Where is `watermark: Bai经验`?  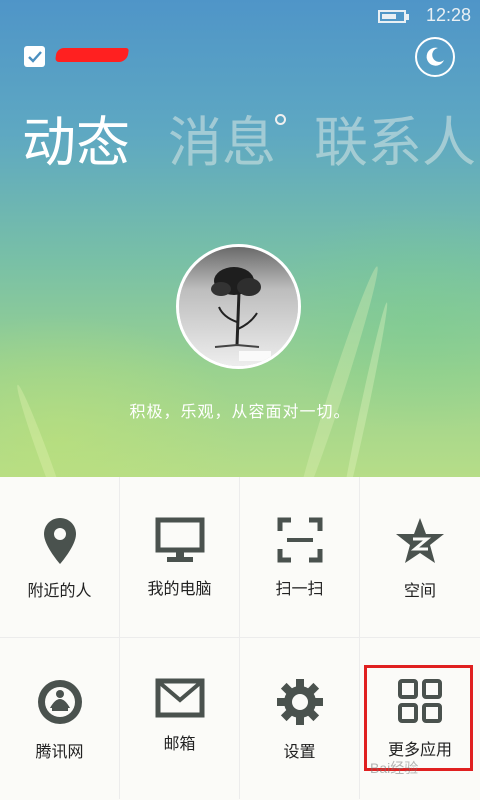 watermark: Bai经验 is located at coordinates (394, 768).